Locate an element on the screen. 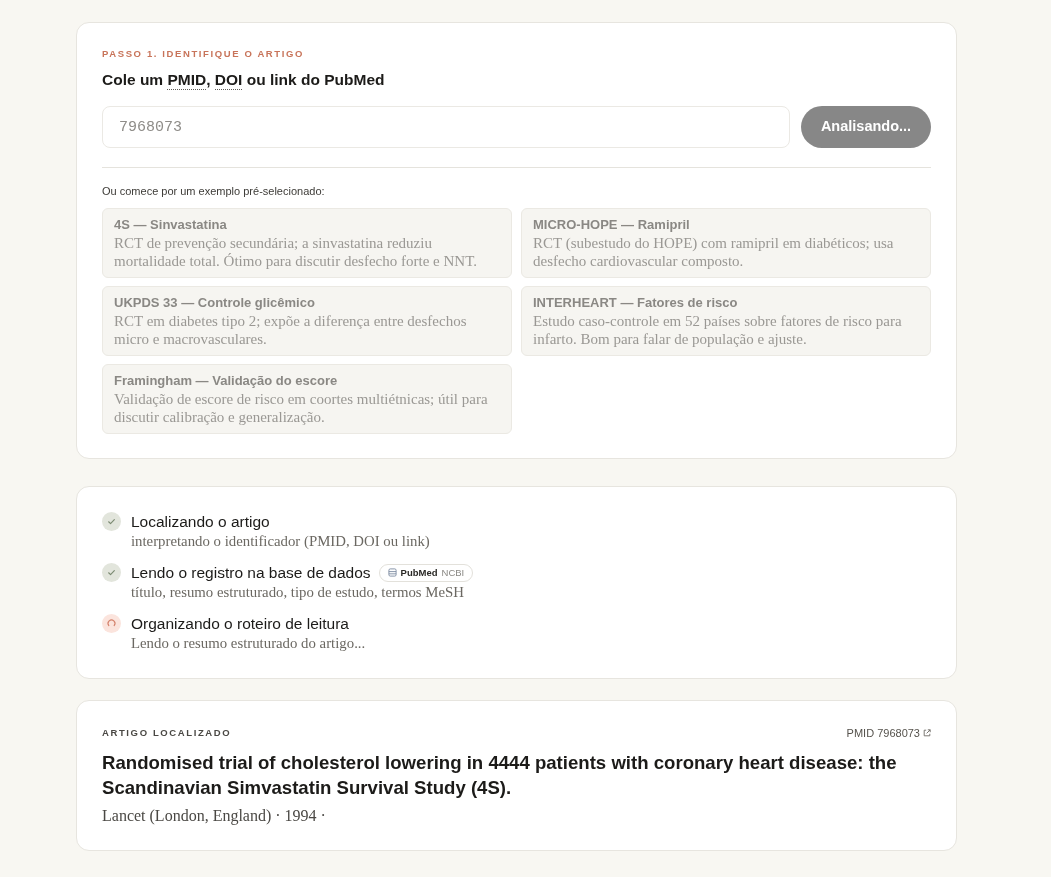 The width and height of the screenshot is (1051, 877). example-title: INTERHEART — Fatores de risco is located at coordinates (636, 303).